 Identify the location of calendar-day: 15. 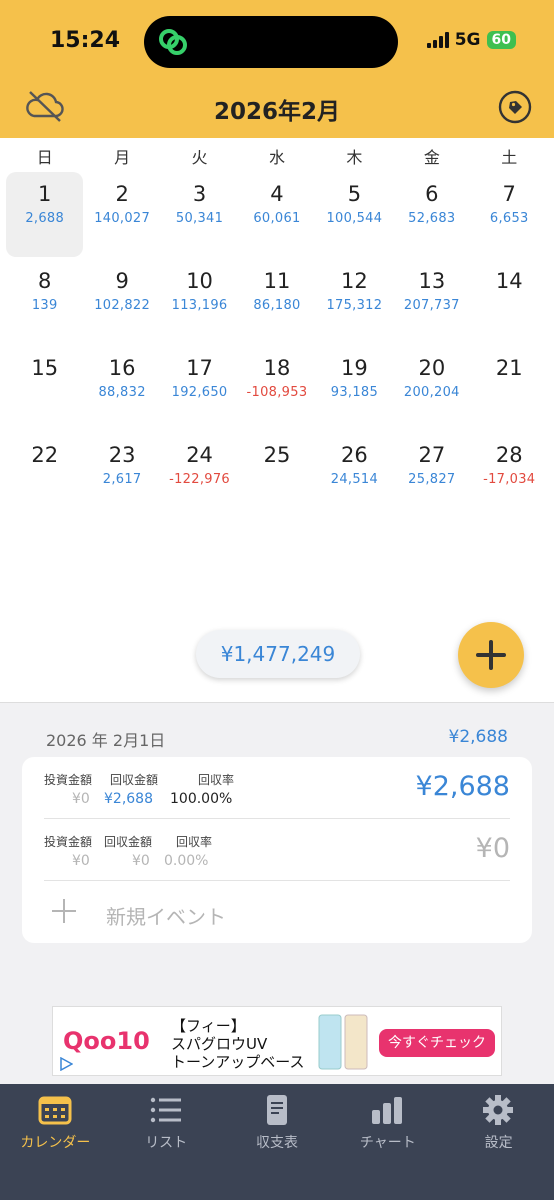
(44, 388).